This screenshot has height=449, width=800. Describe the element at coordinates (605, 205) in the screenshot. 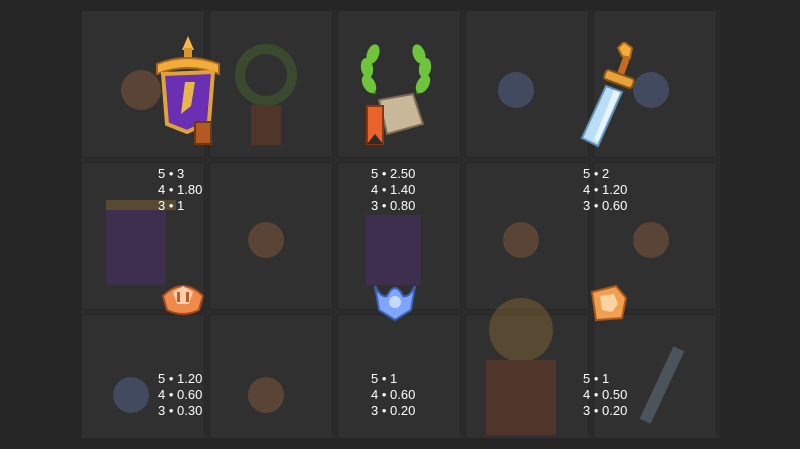

I see `pay-line-3: 3 • 0.60` at that location.